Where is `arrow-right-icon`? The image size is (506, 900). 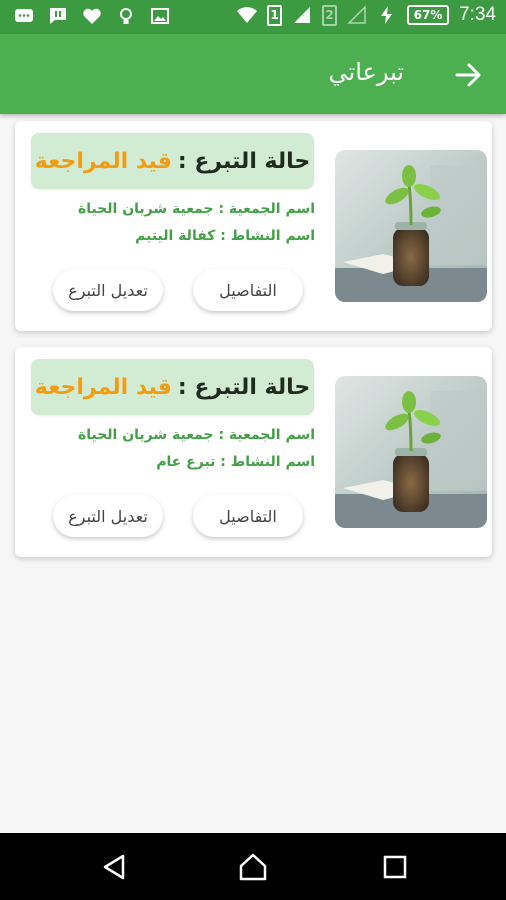 arrow-right-icon is located at coordinates (469, 75).